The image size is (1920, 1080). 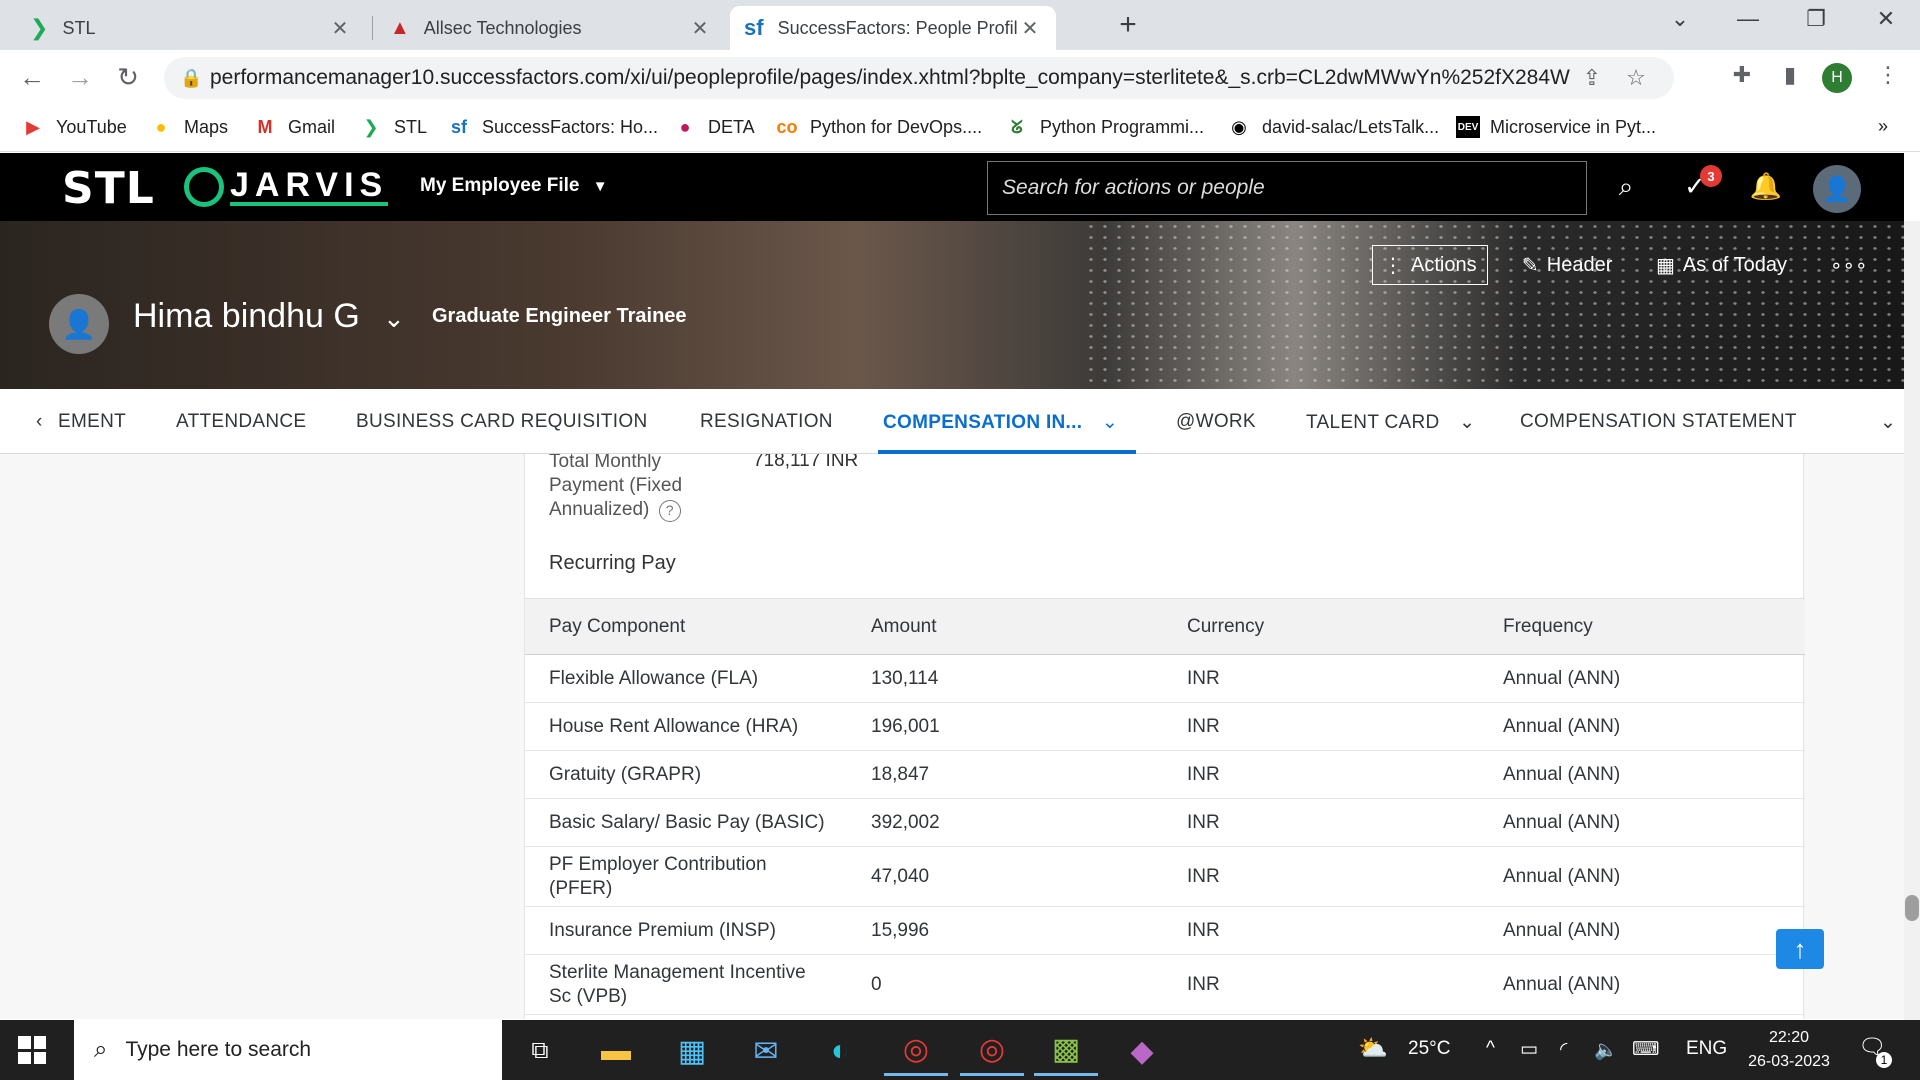 I want to click on taskbar-search-placeholder: Type here to search, so click(x=218, y=1049).